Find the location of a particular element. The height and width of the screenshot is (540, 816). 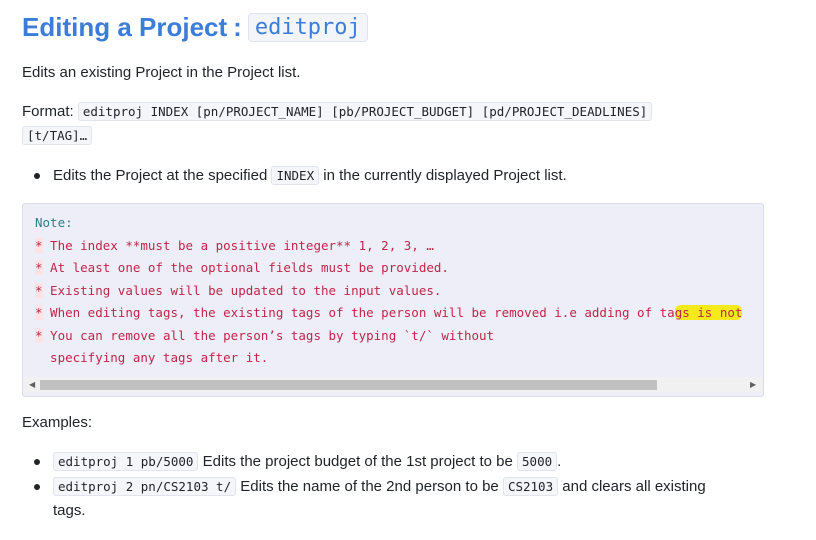

title-text: Editing a Project is located at coordinates (125, 26).